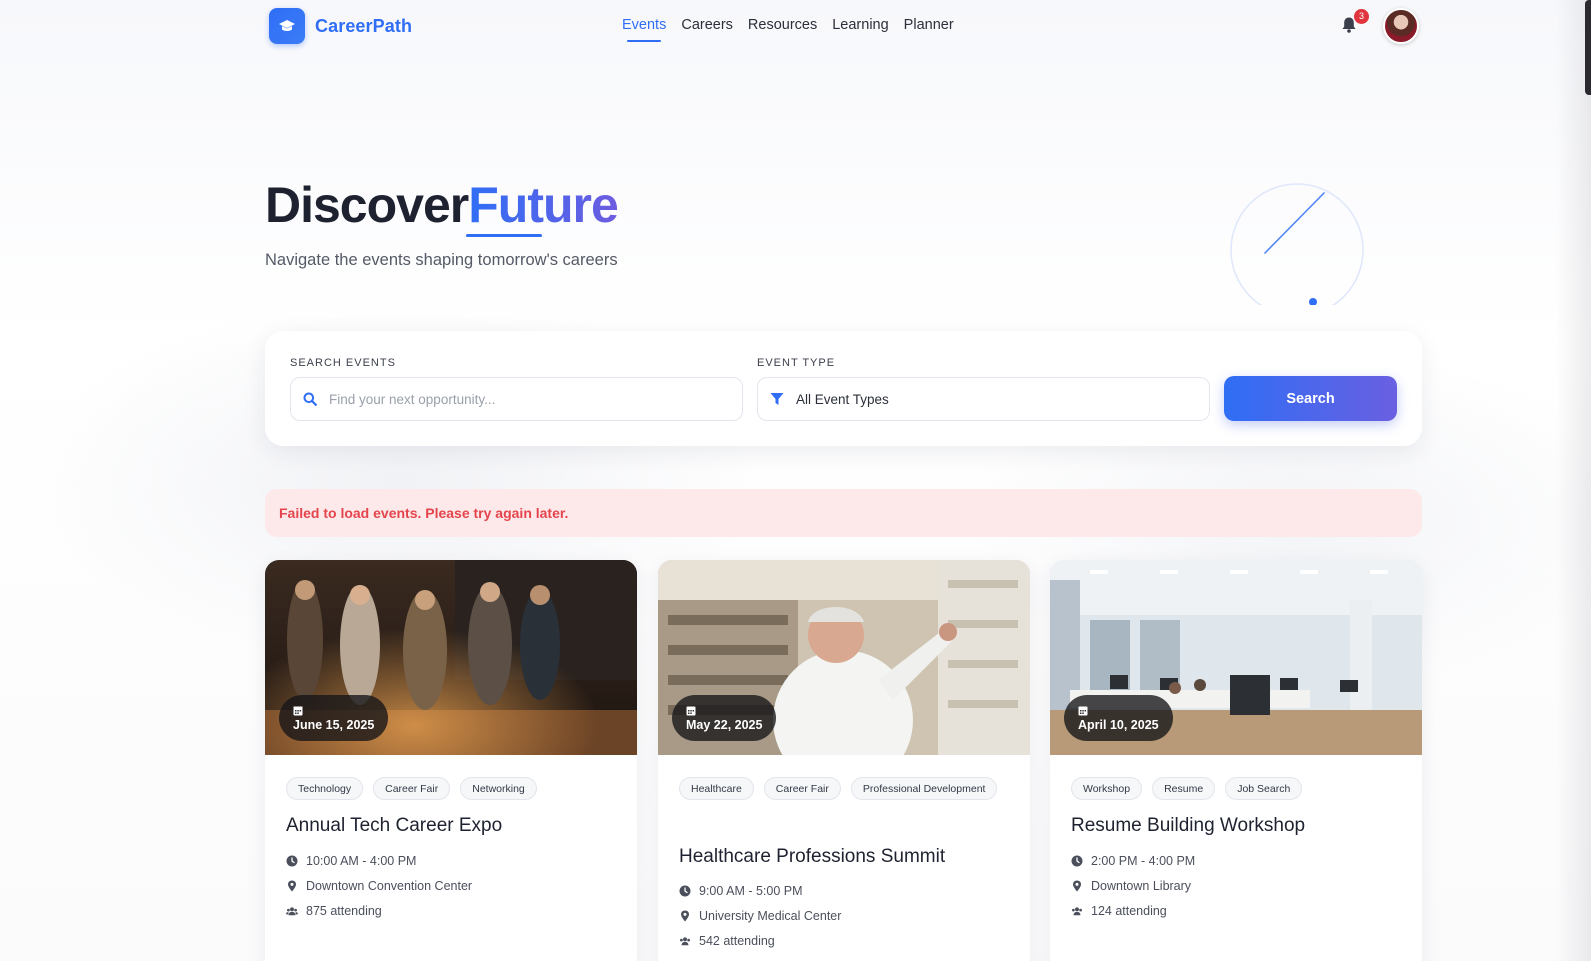  What do you see at coordinates (451, 657) in the screenshot?
I see `event-image: June 15, 2025` at bounding box center [451, 657].